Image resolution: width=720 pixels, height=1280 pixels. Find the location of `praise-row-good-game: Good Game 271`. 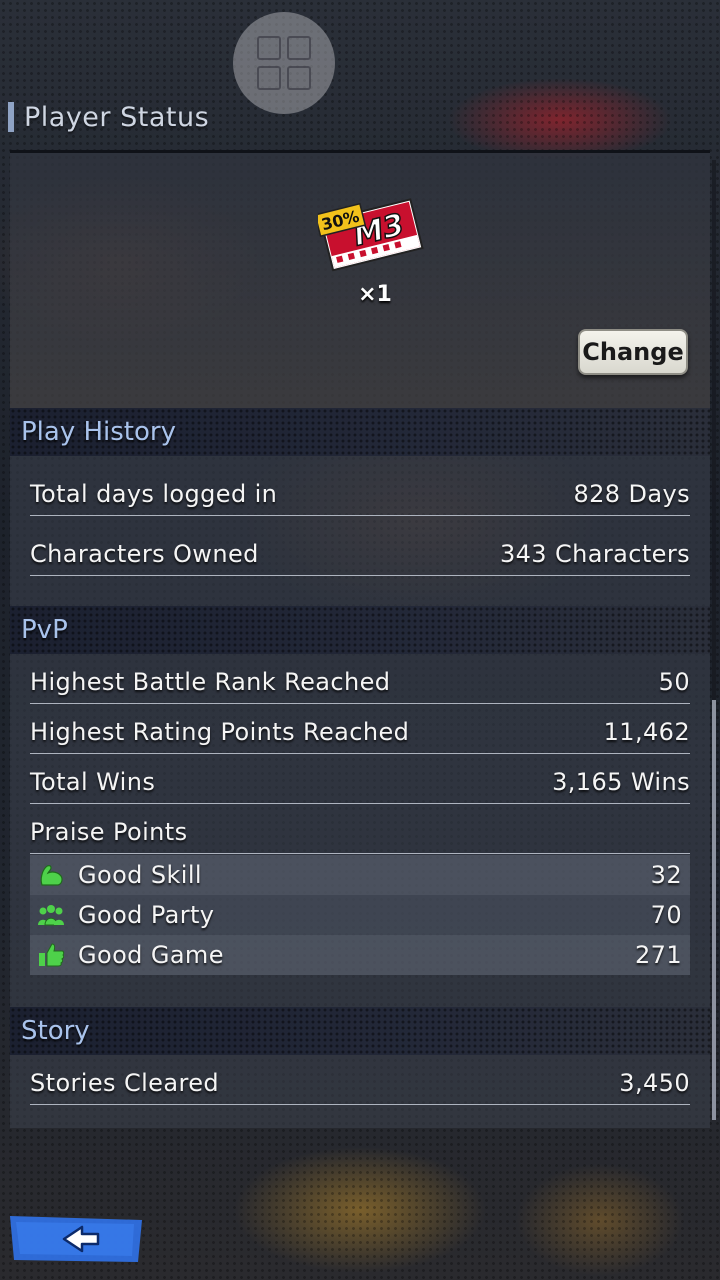

praise-row-good-game: Good Game 271 is located at coordinates (360, 955).